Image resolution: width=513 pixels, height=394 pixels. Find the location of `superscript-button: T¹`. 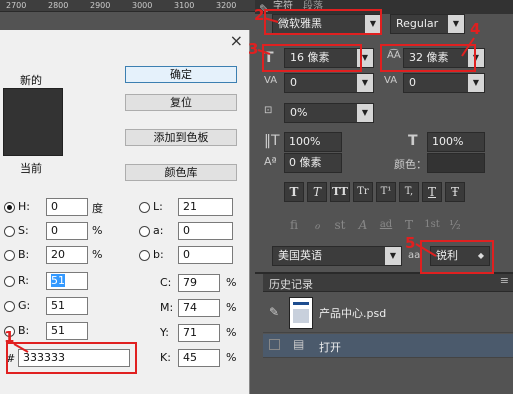

superscript-button: T¹ is located at coordinates (386, 192).